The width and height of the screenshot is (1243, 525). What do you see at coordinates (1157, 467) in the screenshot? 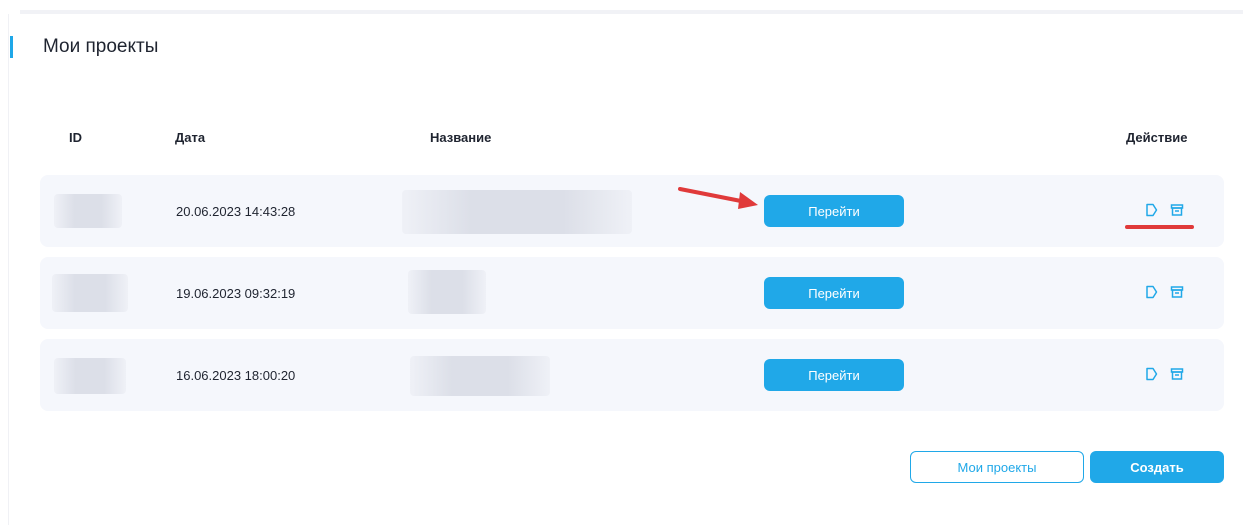
I see `create-button: Создать` at bounding box center [1157, 467].